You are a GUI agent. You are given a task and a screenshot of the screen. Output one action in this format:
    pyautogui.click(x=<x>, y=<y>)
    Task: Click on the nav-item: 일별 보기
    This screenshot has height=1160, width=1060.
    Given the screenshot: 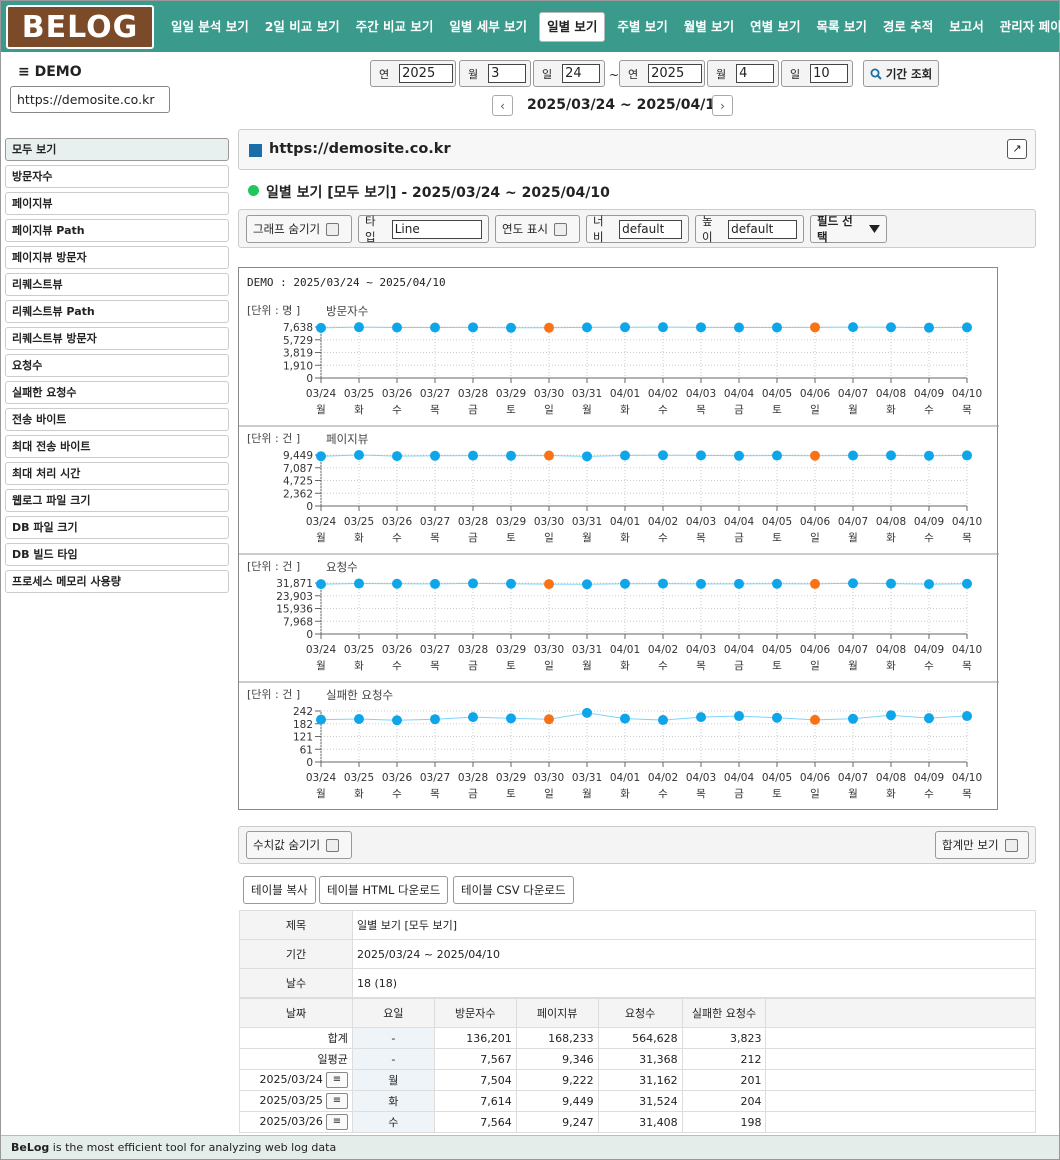 What is the action you would take?
    pyautogui.click(x=572, y=26)
    